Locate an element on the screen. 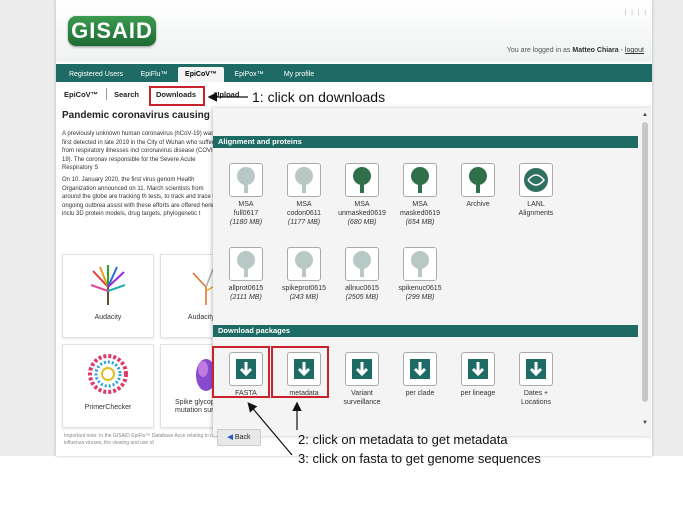  annotation-step-2: 2: click on metadata to get metadata is located at coordinates (403, 439).